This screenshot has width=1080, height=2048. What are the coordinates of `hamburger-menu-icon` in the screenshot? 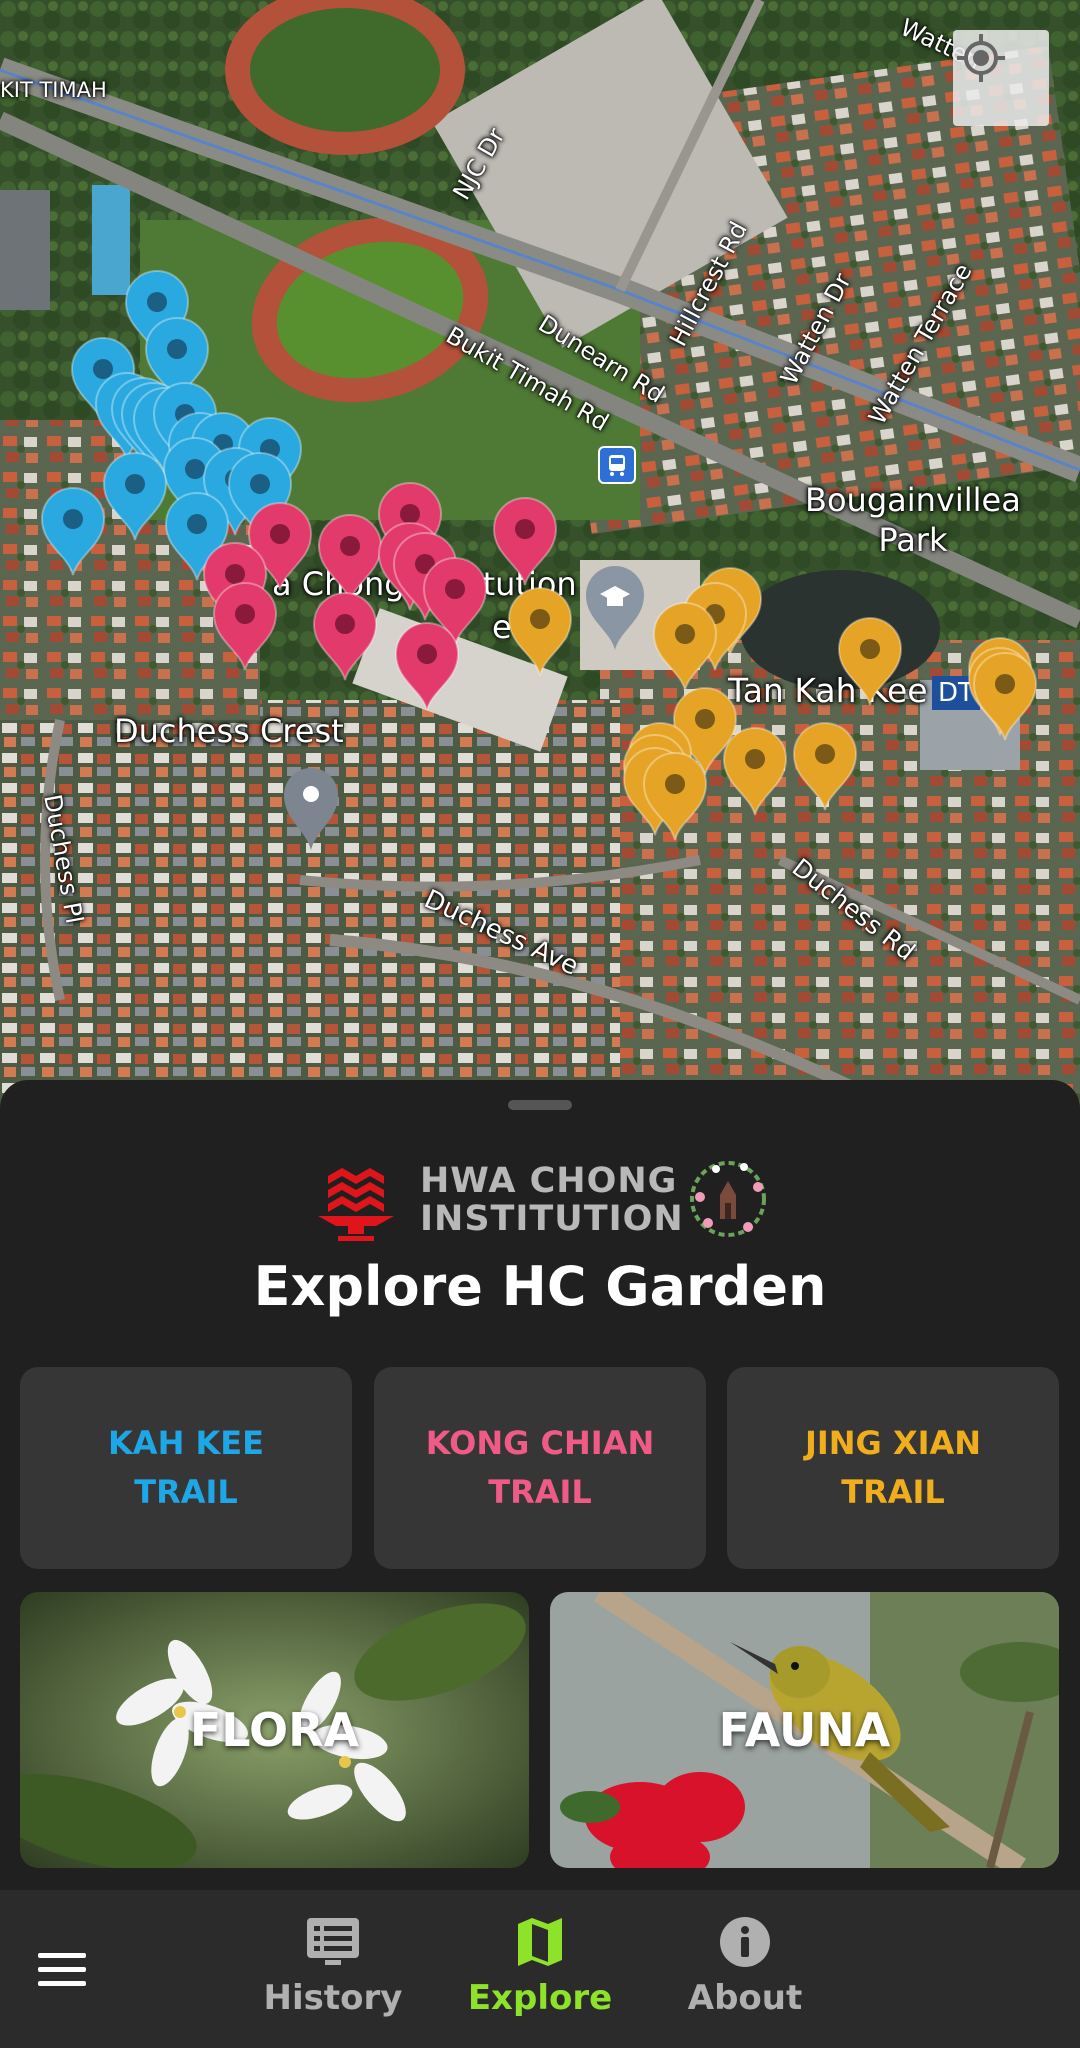 It's located at (62, 1970).